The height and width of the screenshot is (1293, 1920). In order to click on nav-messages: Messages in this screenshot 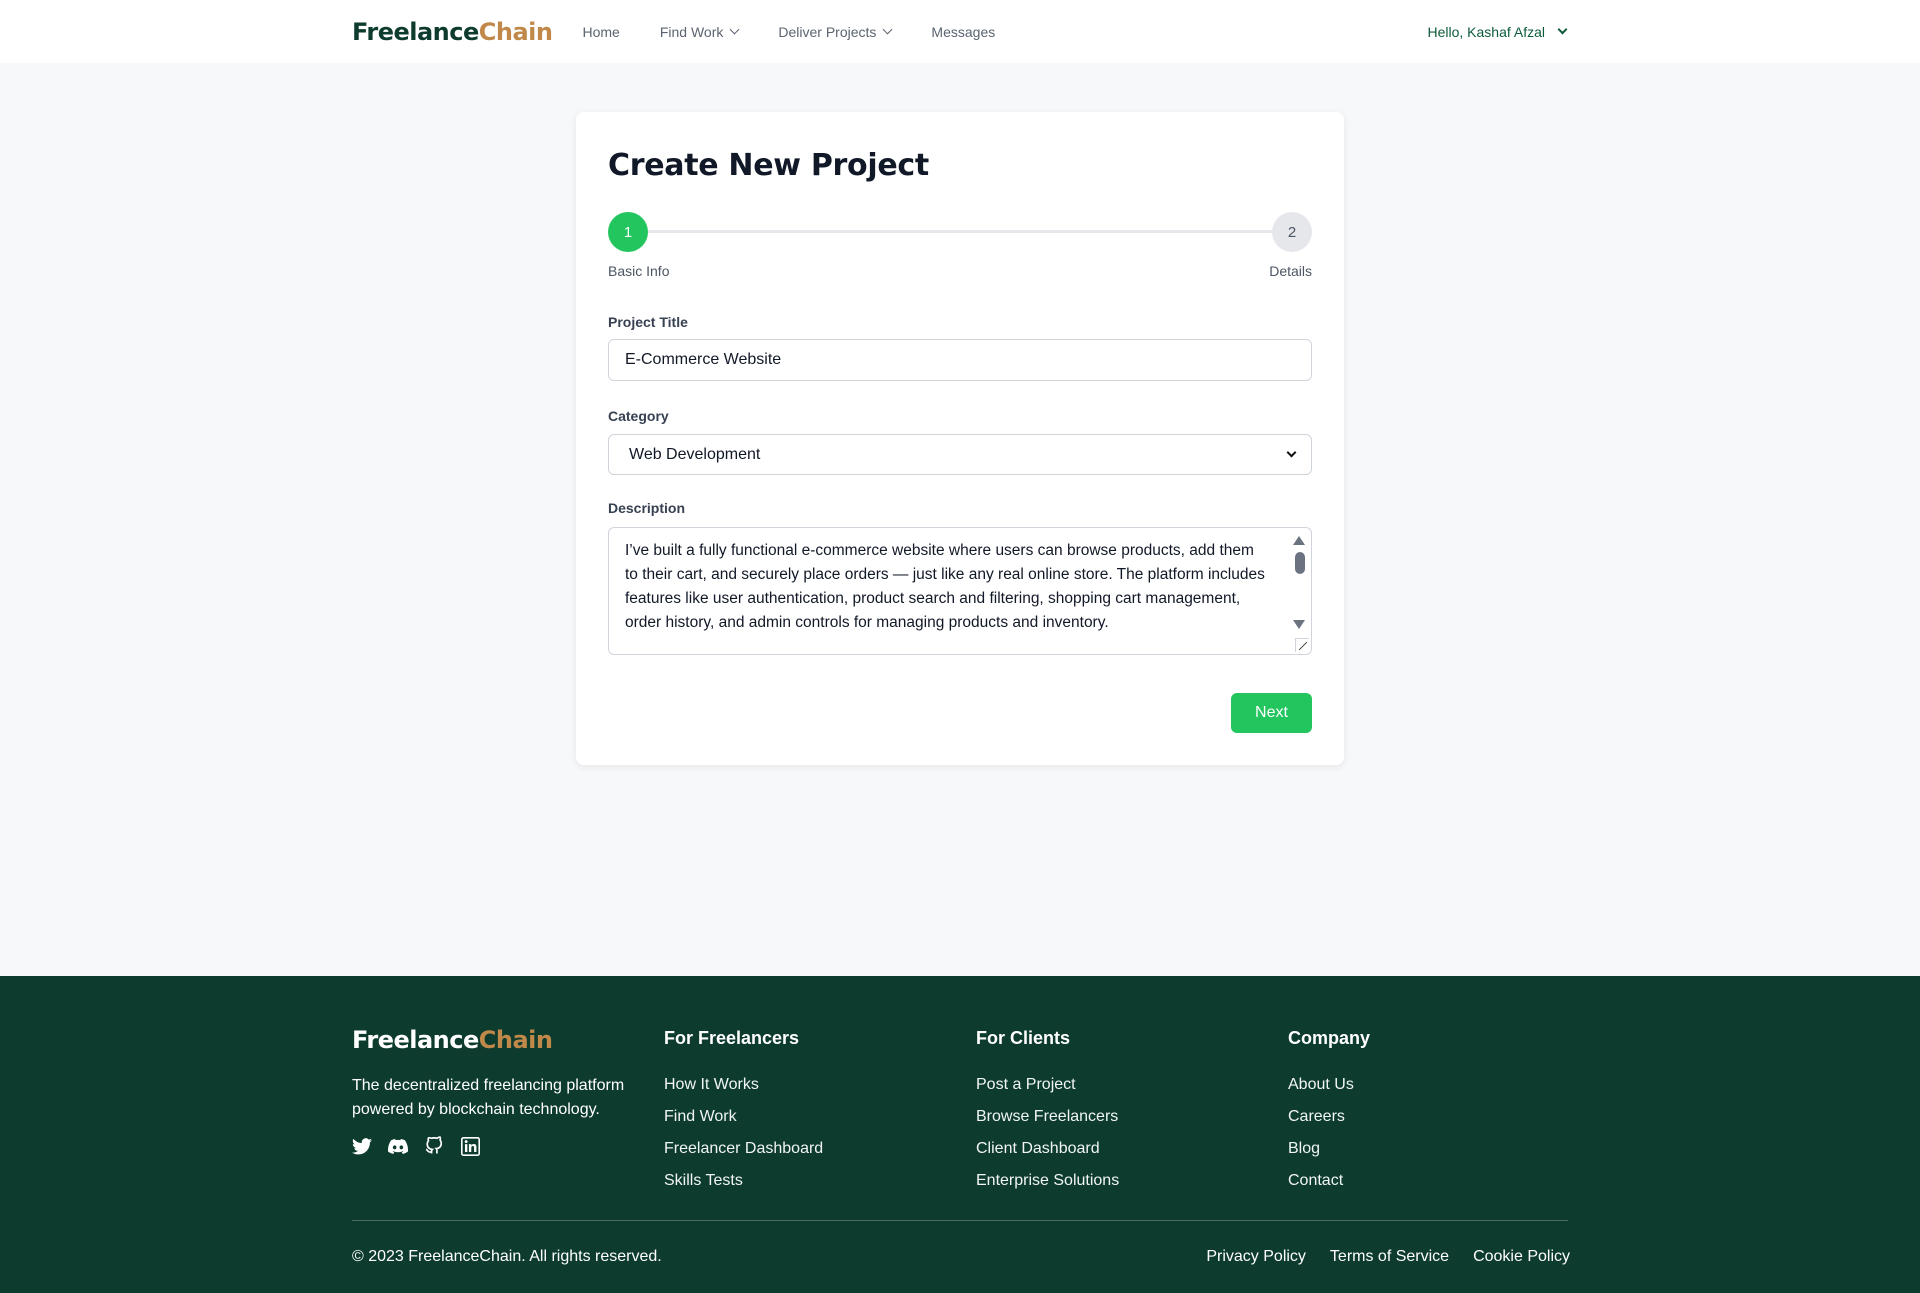, I will do `click(963, 32)`.